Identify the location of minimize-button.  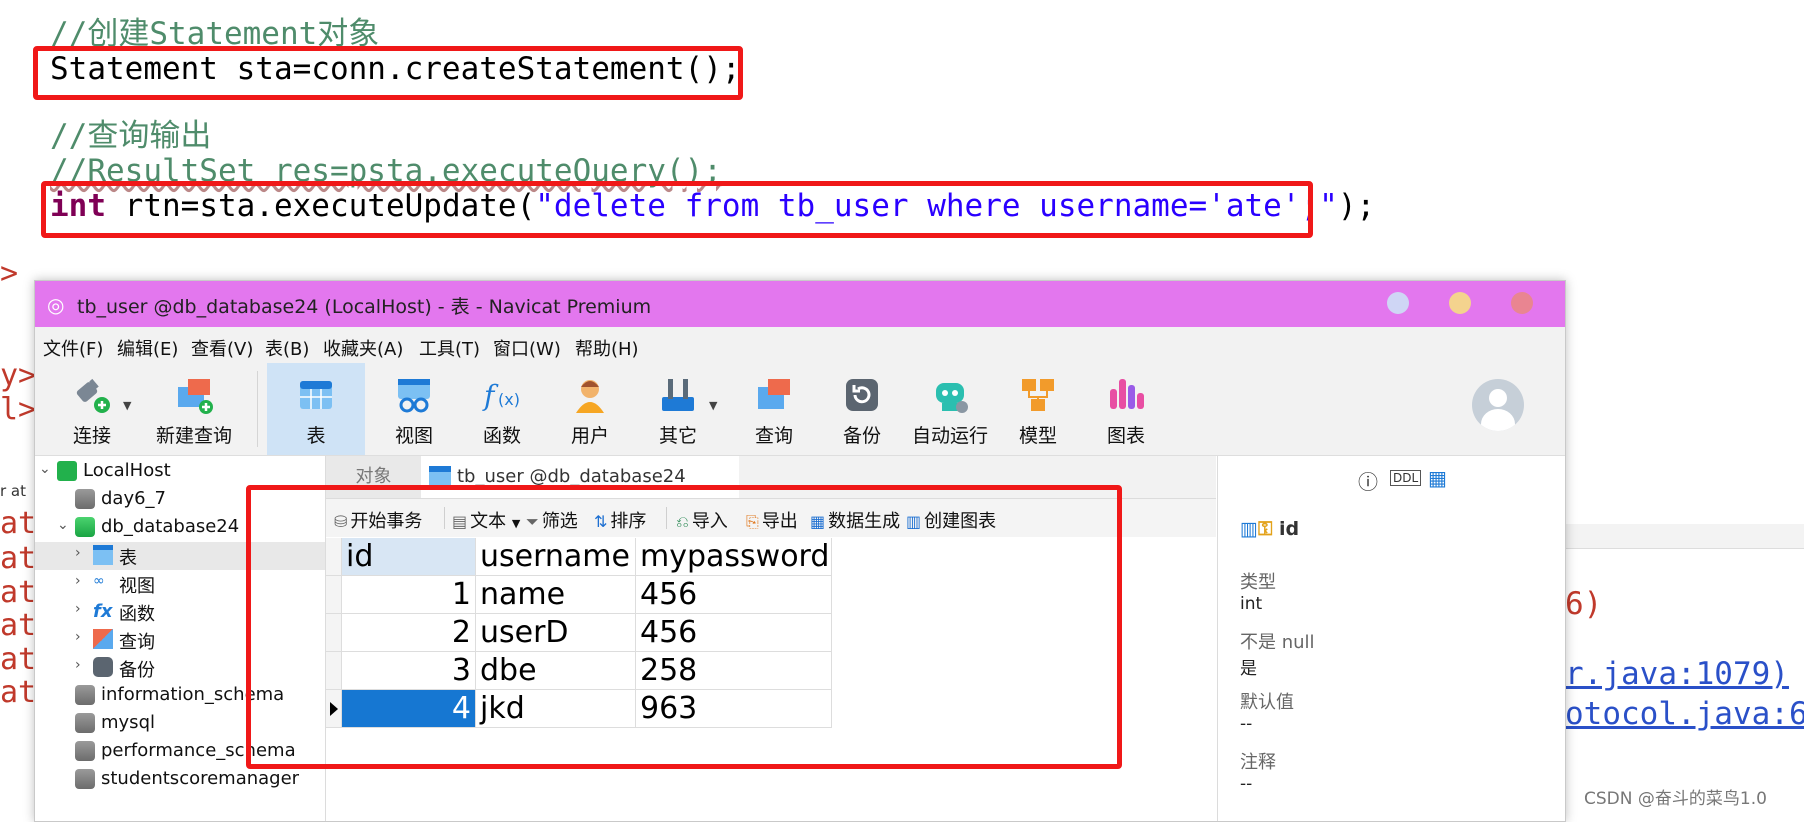
(1398, 303).